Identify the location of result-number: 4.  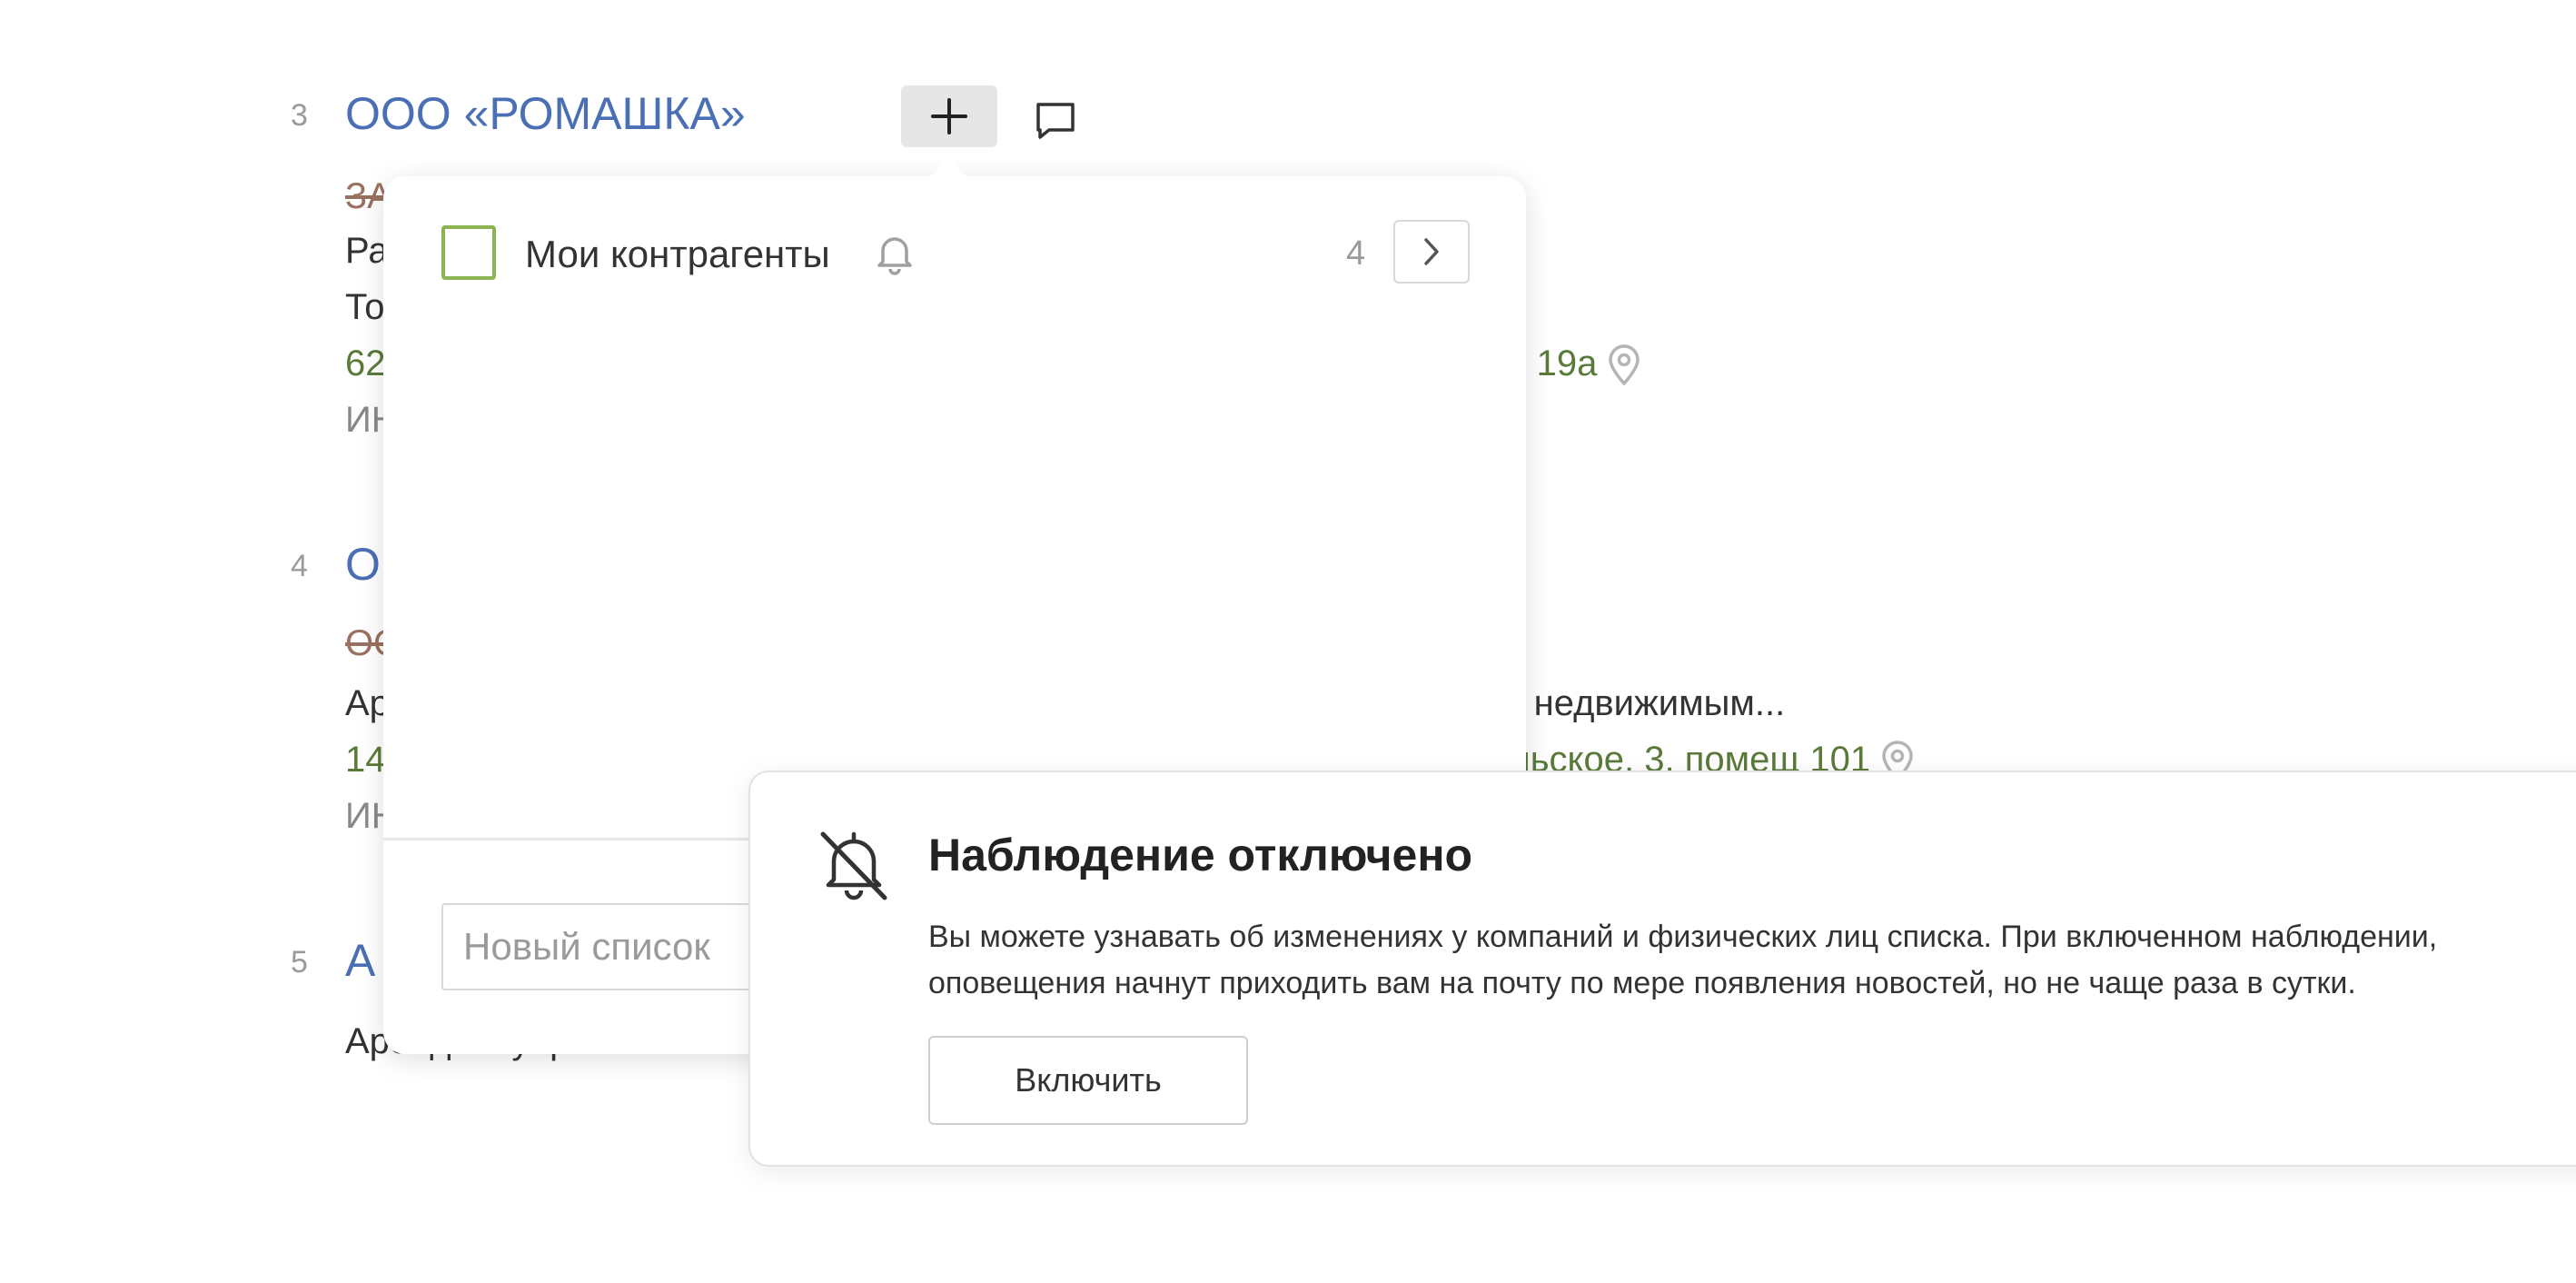
(299, 566).